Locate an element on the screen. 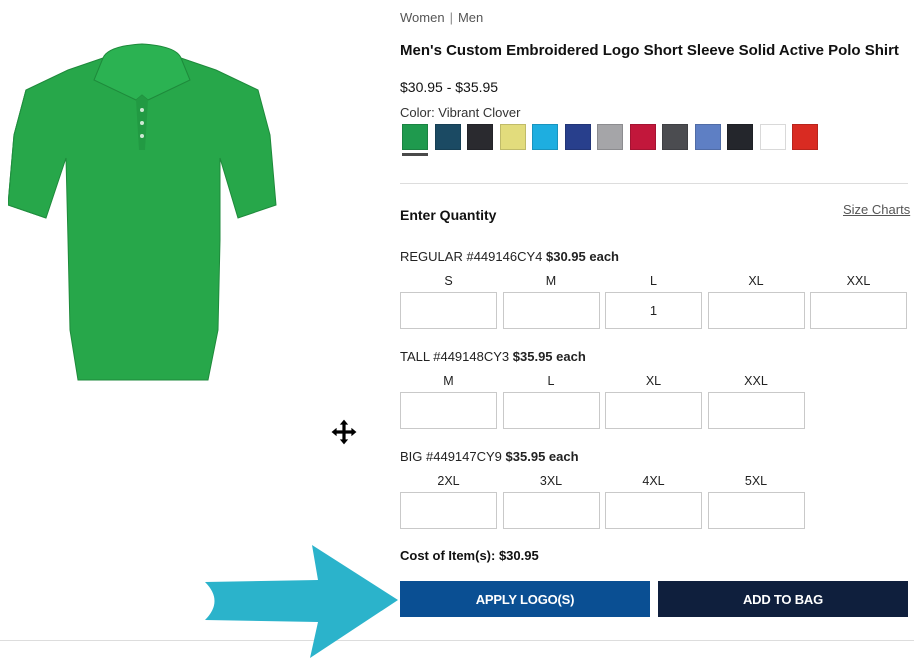  price-range: $30.95 - $35.95 is located at coordinates (449, 87).